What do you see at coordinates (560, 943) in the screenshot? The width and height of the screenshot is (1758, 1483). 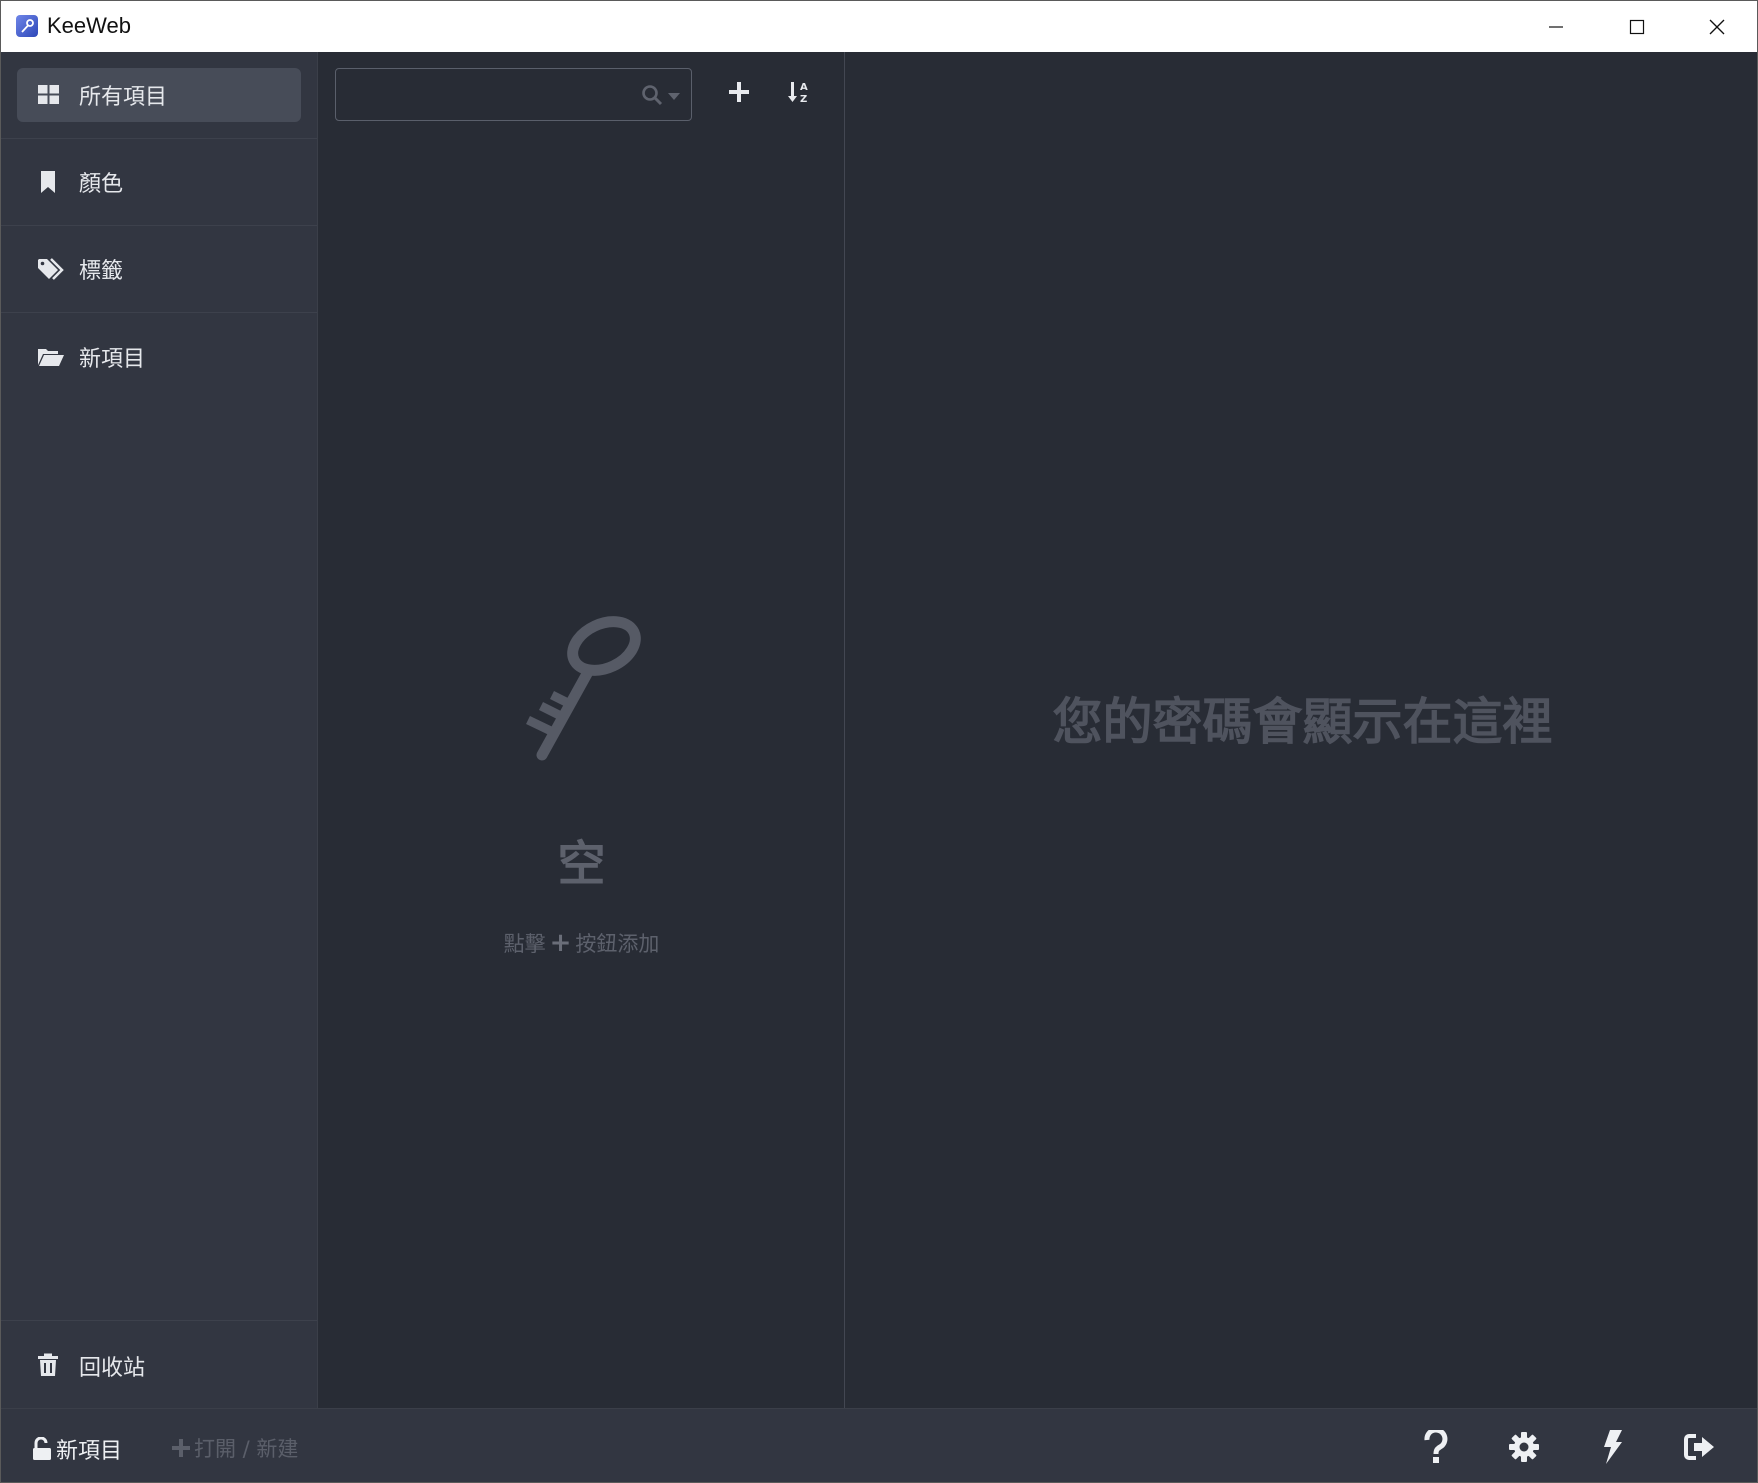 I see `plus-icon: +` at bounding box center [560, 943].